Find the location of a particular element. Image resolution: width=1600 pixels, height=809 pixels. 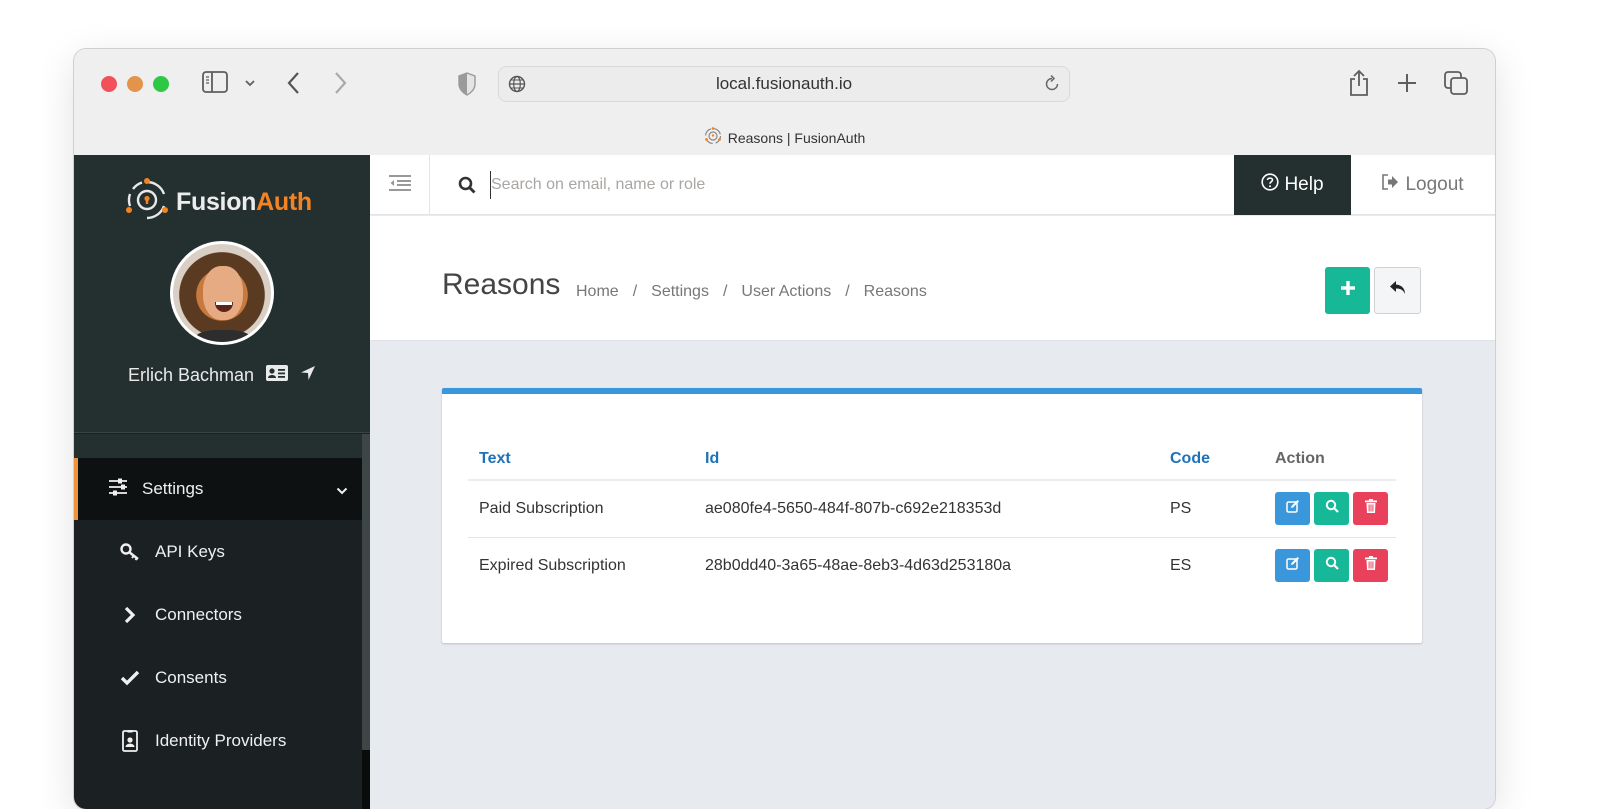

globe-icon is located at coordinates (517, 86).